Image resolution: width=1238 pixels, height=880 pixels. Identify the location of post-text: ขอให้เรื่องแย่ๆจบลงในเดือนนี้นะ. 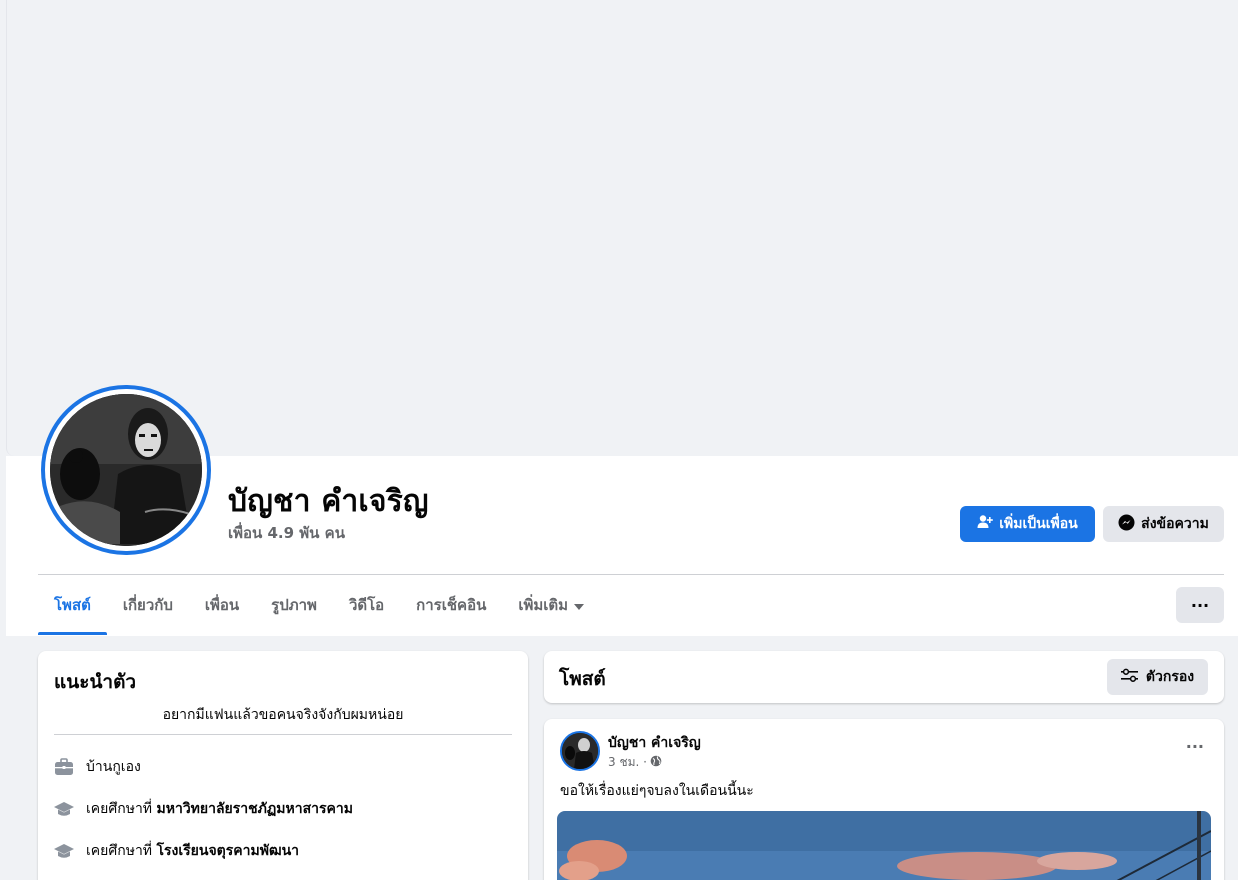
(657, 791).